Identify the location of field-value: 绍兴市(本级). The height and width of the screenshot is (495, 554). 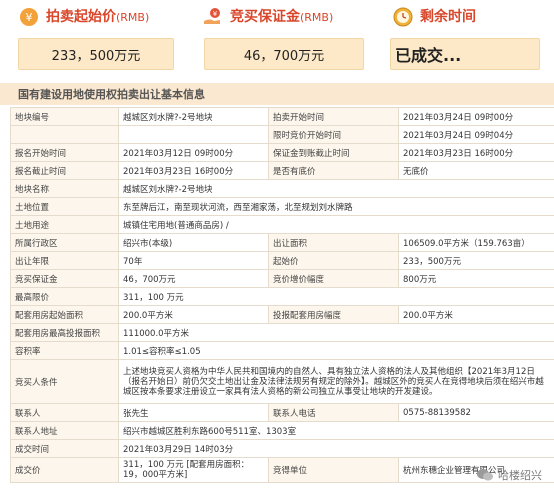
(193, 242).